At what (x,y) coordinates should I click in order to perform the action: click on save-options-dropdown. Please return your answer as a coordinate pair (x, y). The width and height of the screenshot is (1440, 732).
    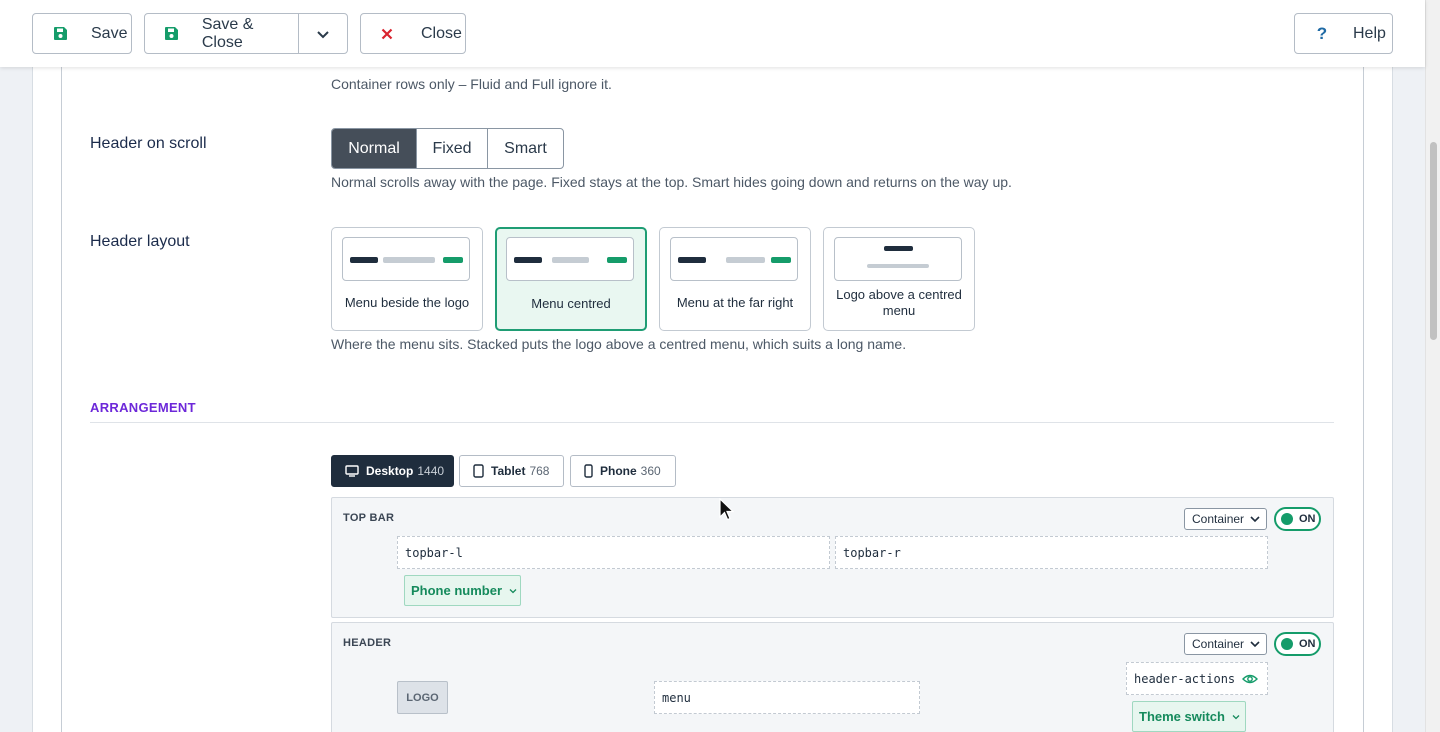
    Looking at the image, I should click on (323, 33).